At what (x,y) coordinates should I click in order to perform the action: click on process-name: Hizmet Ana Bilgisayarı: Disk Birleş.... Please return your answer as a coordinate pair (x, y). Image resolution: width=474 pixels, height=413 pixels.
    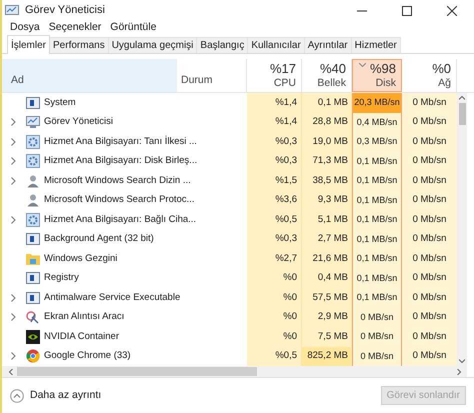
    Looking at the image, I should click on (121, 161).